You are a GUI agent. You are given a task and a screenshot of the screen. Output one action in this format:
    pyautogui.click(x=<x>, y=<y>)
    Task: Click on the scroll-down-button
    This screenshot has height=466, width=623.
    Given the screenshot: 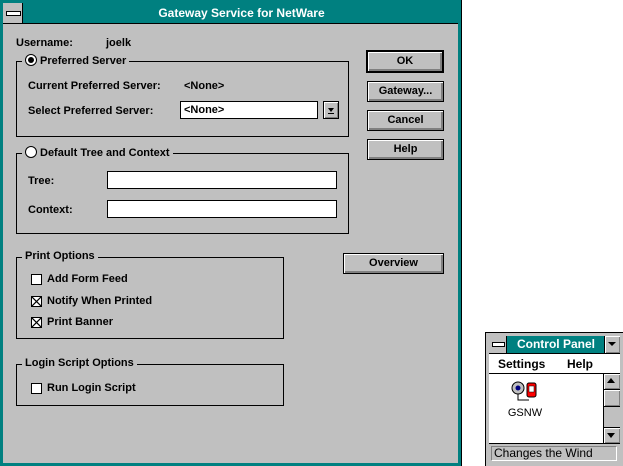 What is the action you would take?
    pyautogui.click(x=612, y=435)
    